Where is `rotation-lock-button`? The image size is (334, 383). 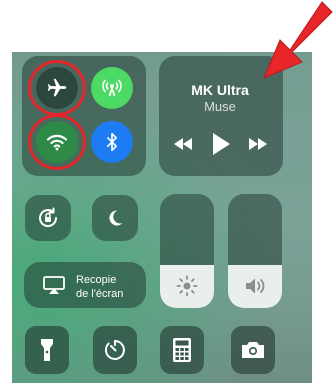
rotation-lock-button is located at coordinates (48, 218).